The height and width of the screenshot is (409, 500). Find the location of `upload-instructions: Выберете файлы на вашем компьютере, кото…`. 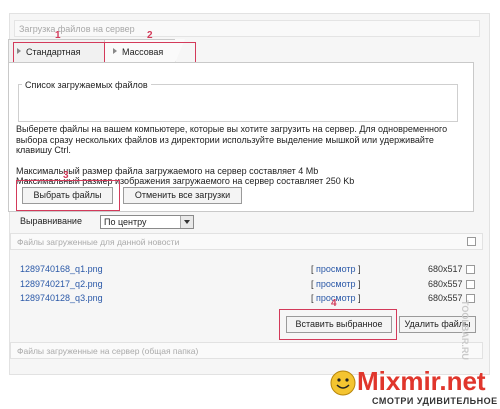

upload-instructions: Выберете файлы на вашем компьютере, кото… is located at coordinates (246, 155).